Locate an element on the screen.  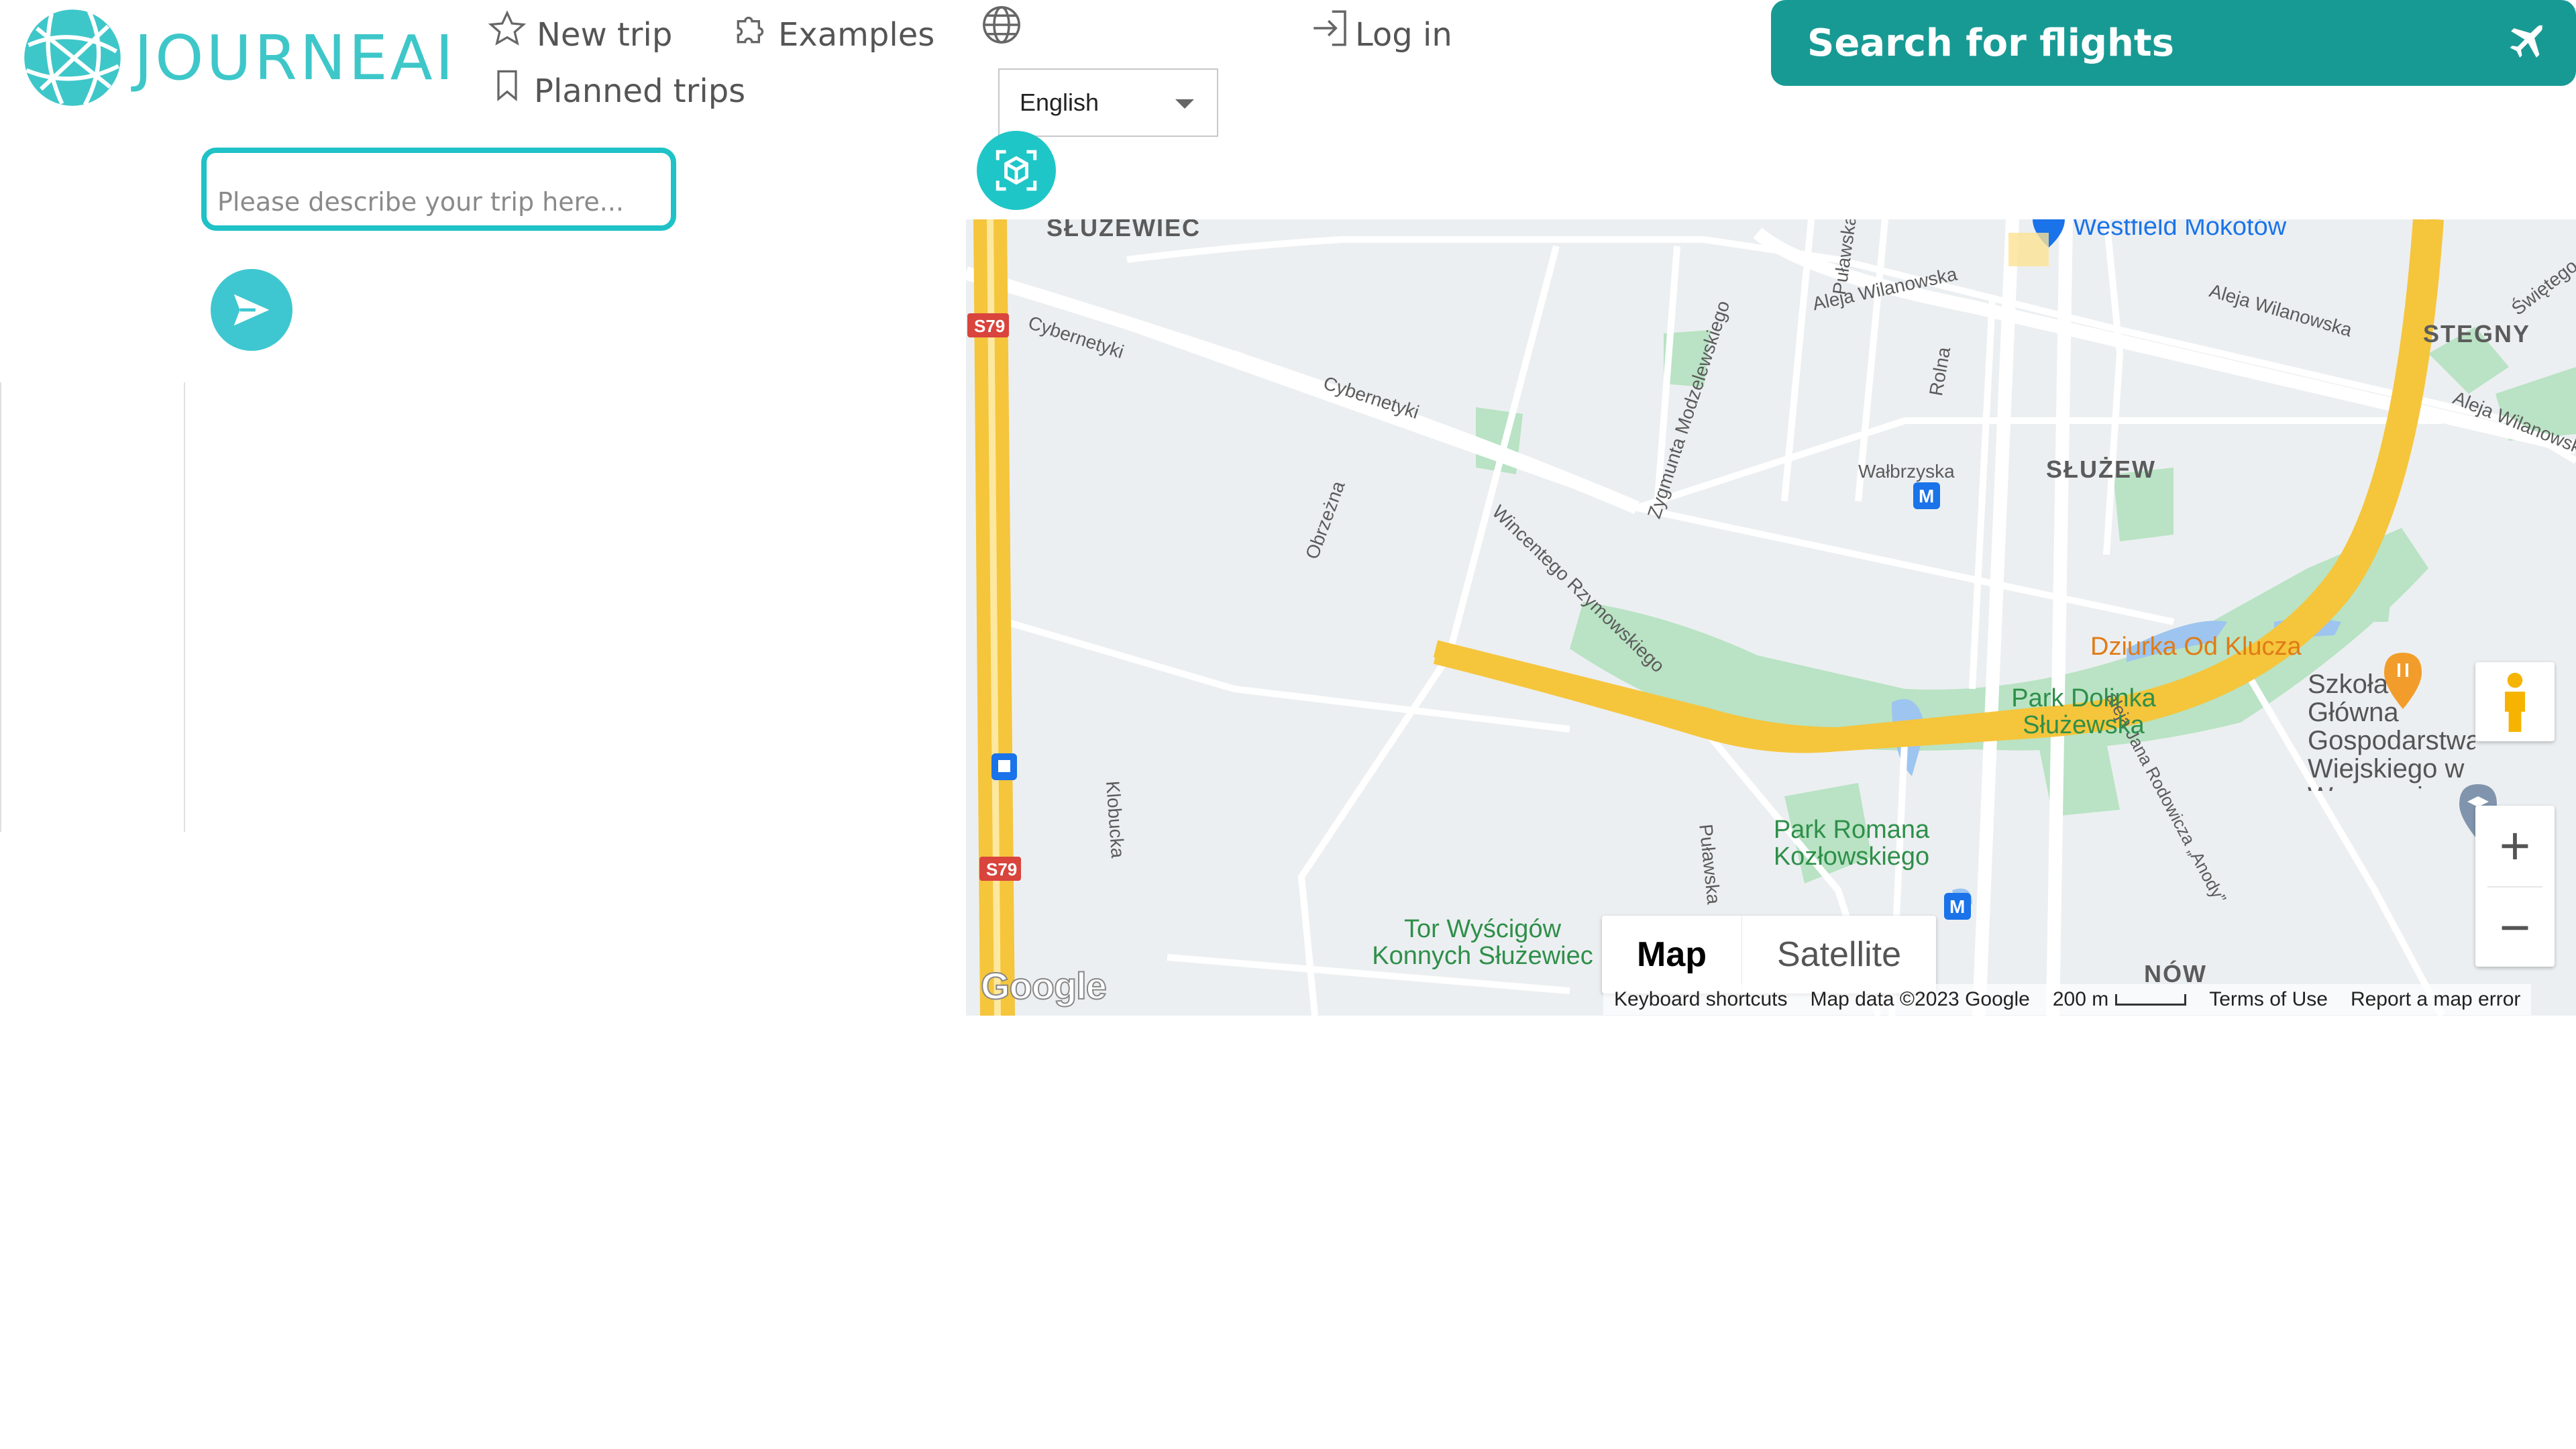
pegman-icon is located at coordinates (2515, 702).